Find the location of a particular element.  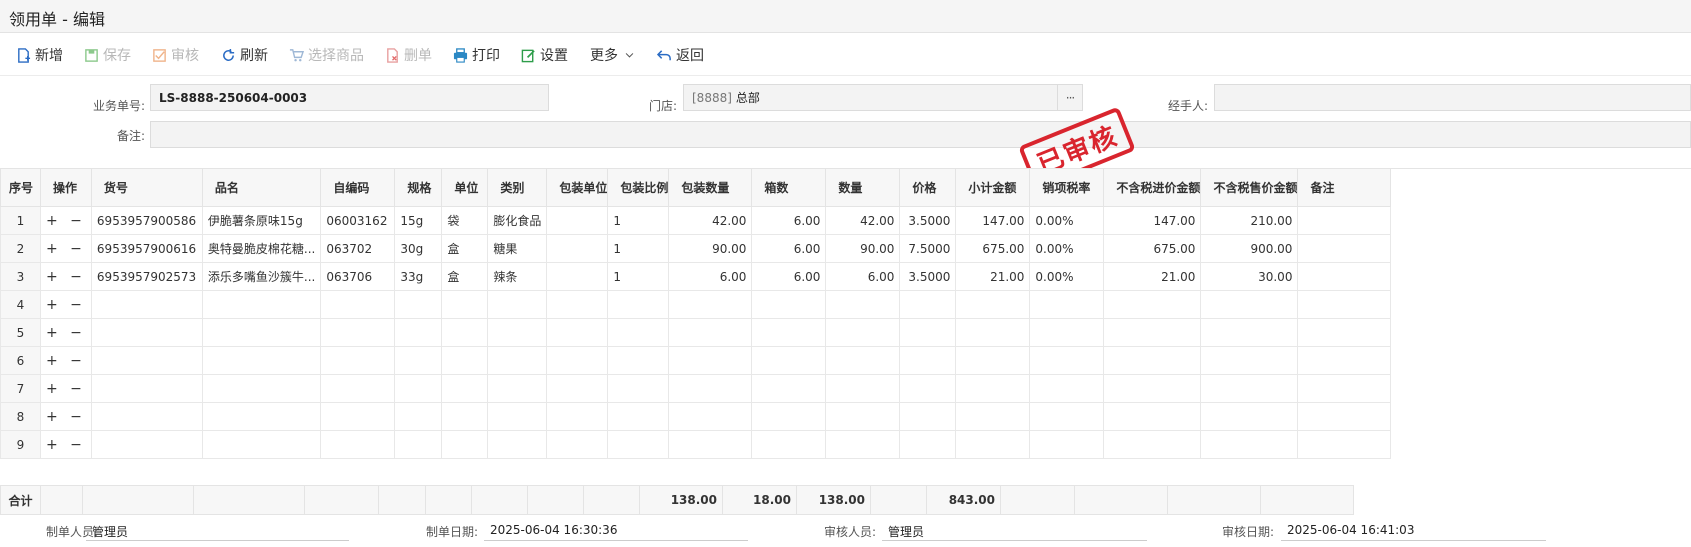

header-sale-ex: 不含税售价金额 is located at coordinates (1249, 187).